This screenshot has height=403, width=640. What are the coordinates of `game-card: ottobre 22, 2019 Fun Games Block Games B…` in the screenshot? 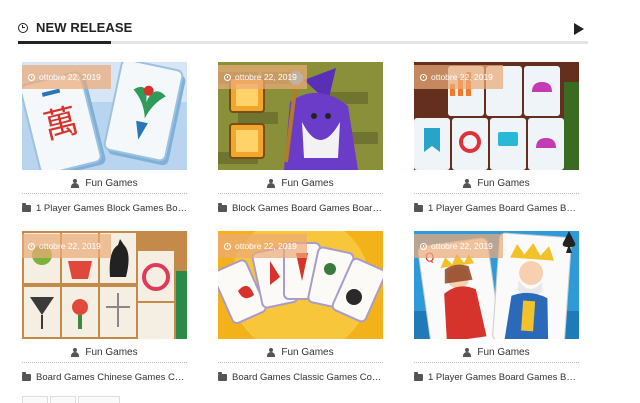 It's located at (300, 138).